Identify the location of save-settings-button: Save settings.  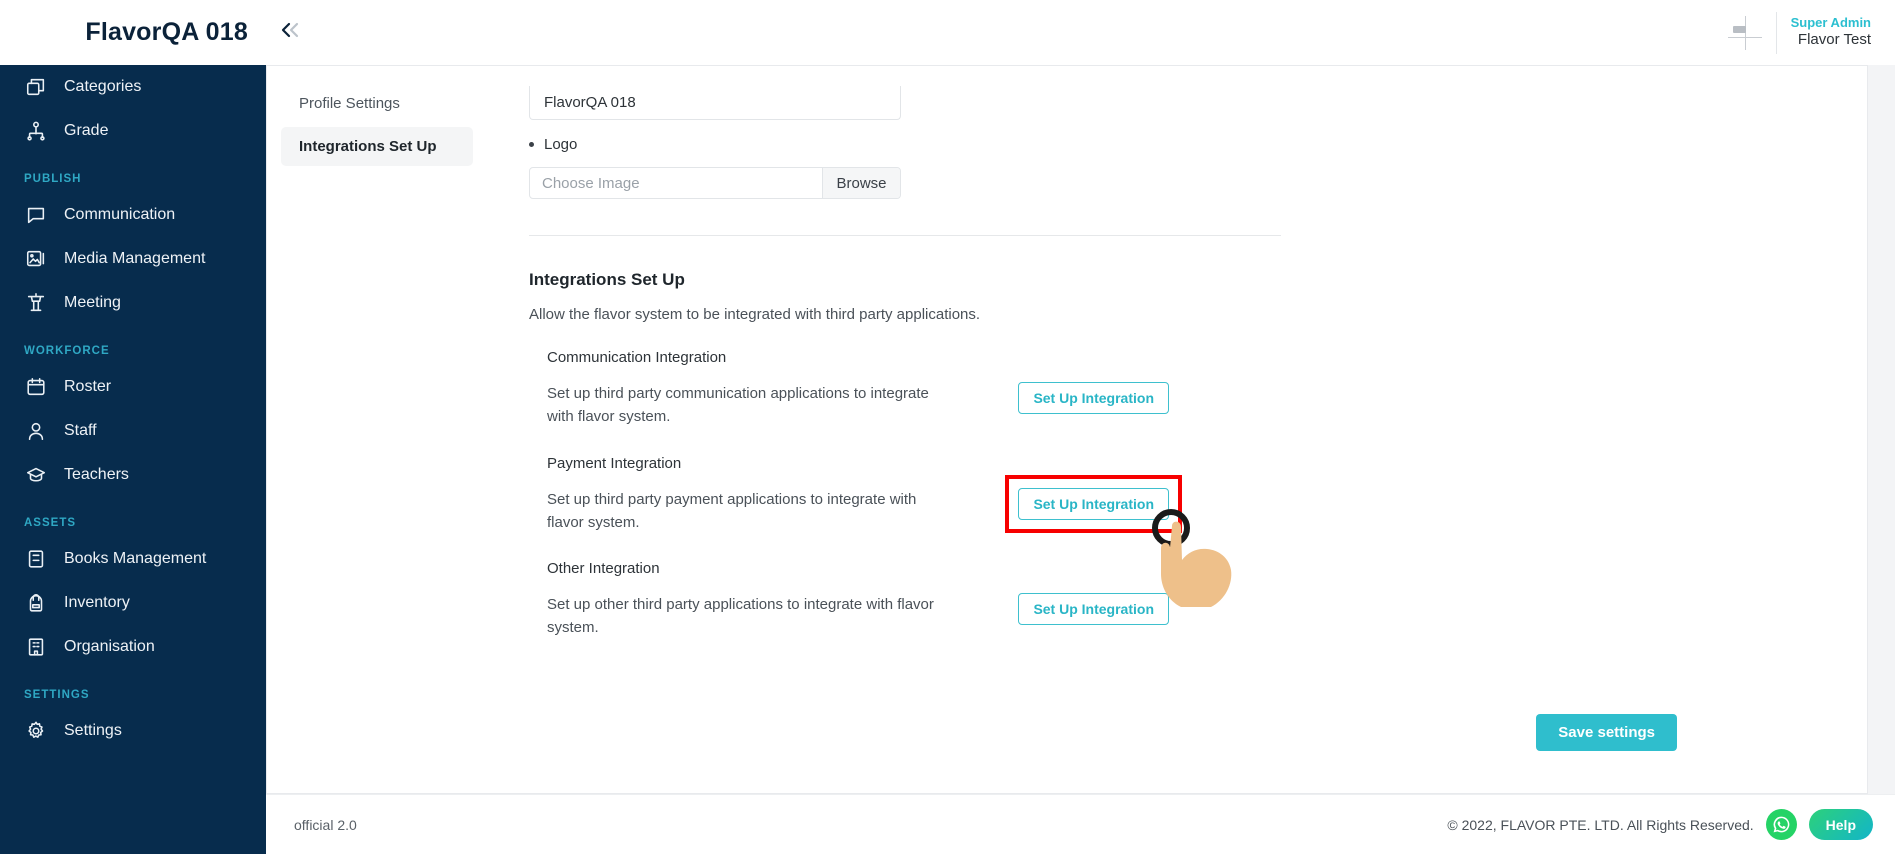
(1606, 732).